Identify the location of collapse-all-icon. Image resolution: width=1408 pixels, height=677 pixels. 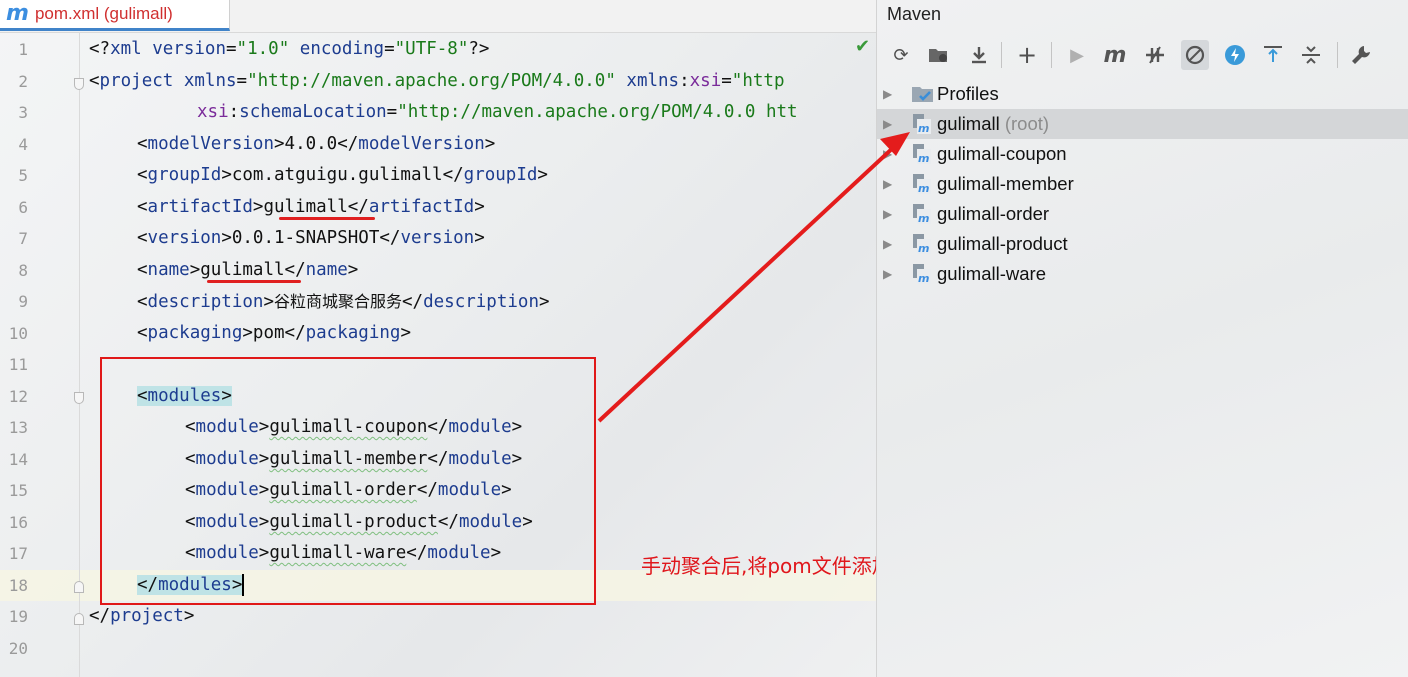
(1311, 55).